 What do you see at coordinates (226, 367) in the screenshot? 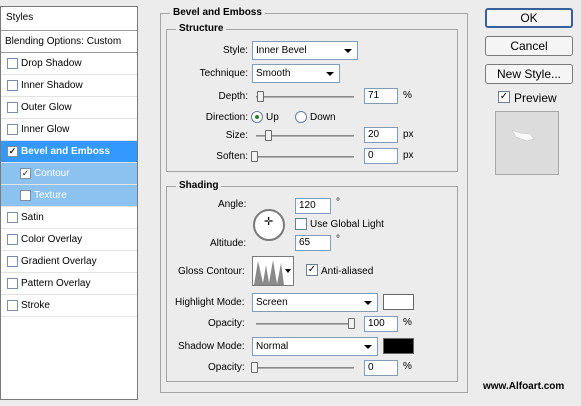
I see `shadow-opacity-label: Opacity:` at bounding box center [226, 367].